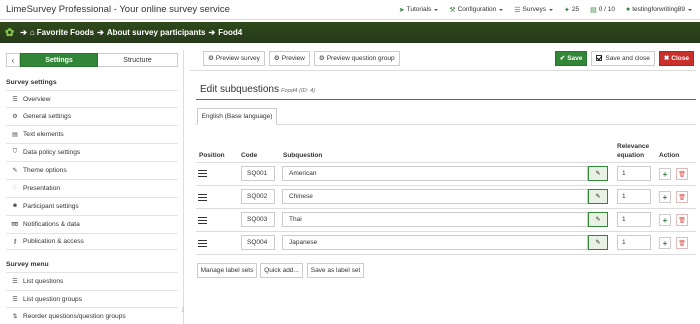 The width and height of the screenshot is (700, 324). I want to click on preview-survey-button: ⚙ Preview survey, so click(234, 58).